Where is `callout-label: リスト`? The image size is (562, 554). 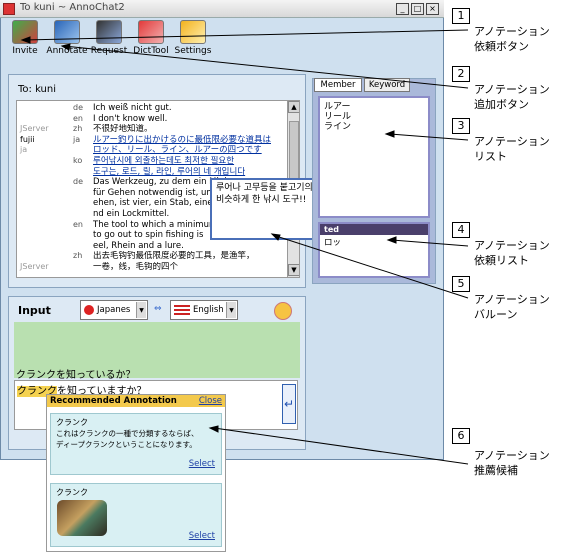
callout-label: リスト is located at coordinates (490, 156).